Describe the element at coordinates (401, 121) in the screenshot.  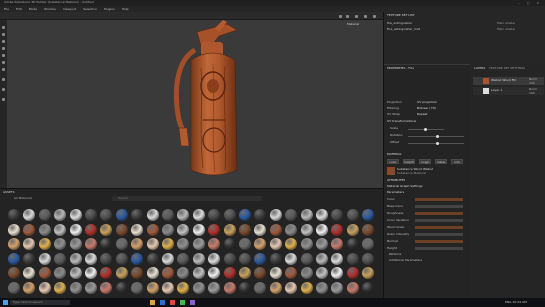
I see `uv-header: UV transformations` at that location.